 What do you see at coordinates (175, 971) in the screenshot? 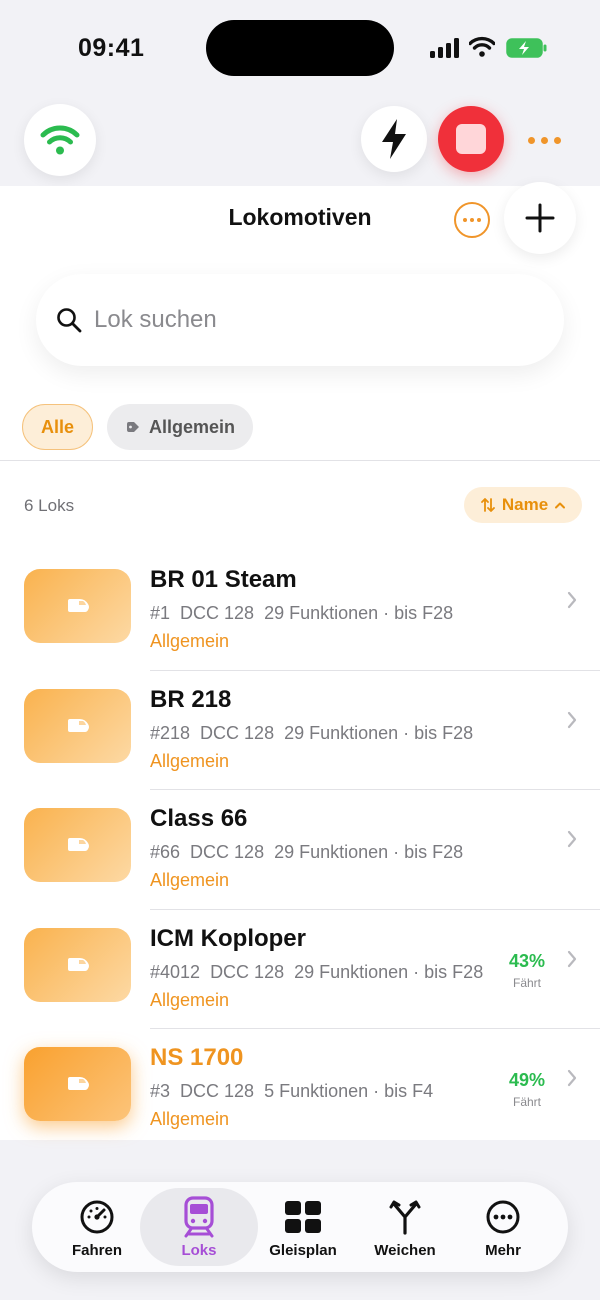
I see `locomotive-address: #4012` at bounding box center [175, 971].